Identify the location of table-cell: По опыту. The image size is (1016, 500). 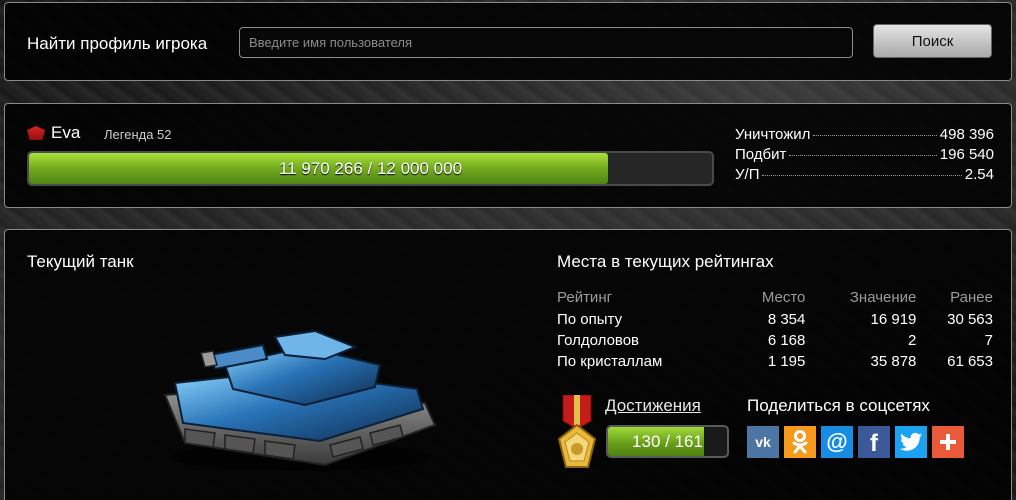
(590, 319).